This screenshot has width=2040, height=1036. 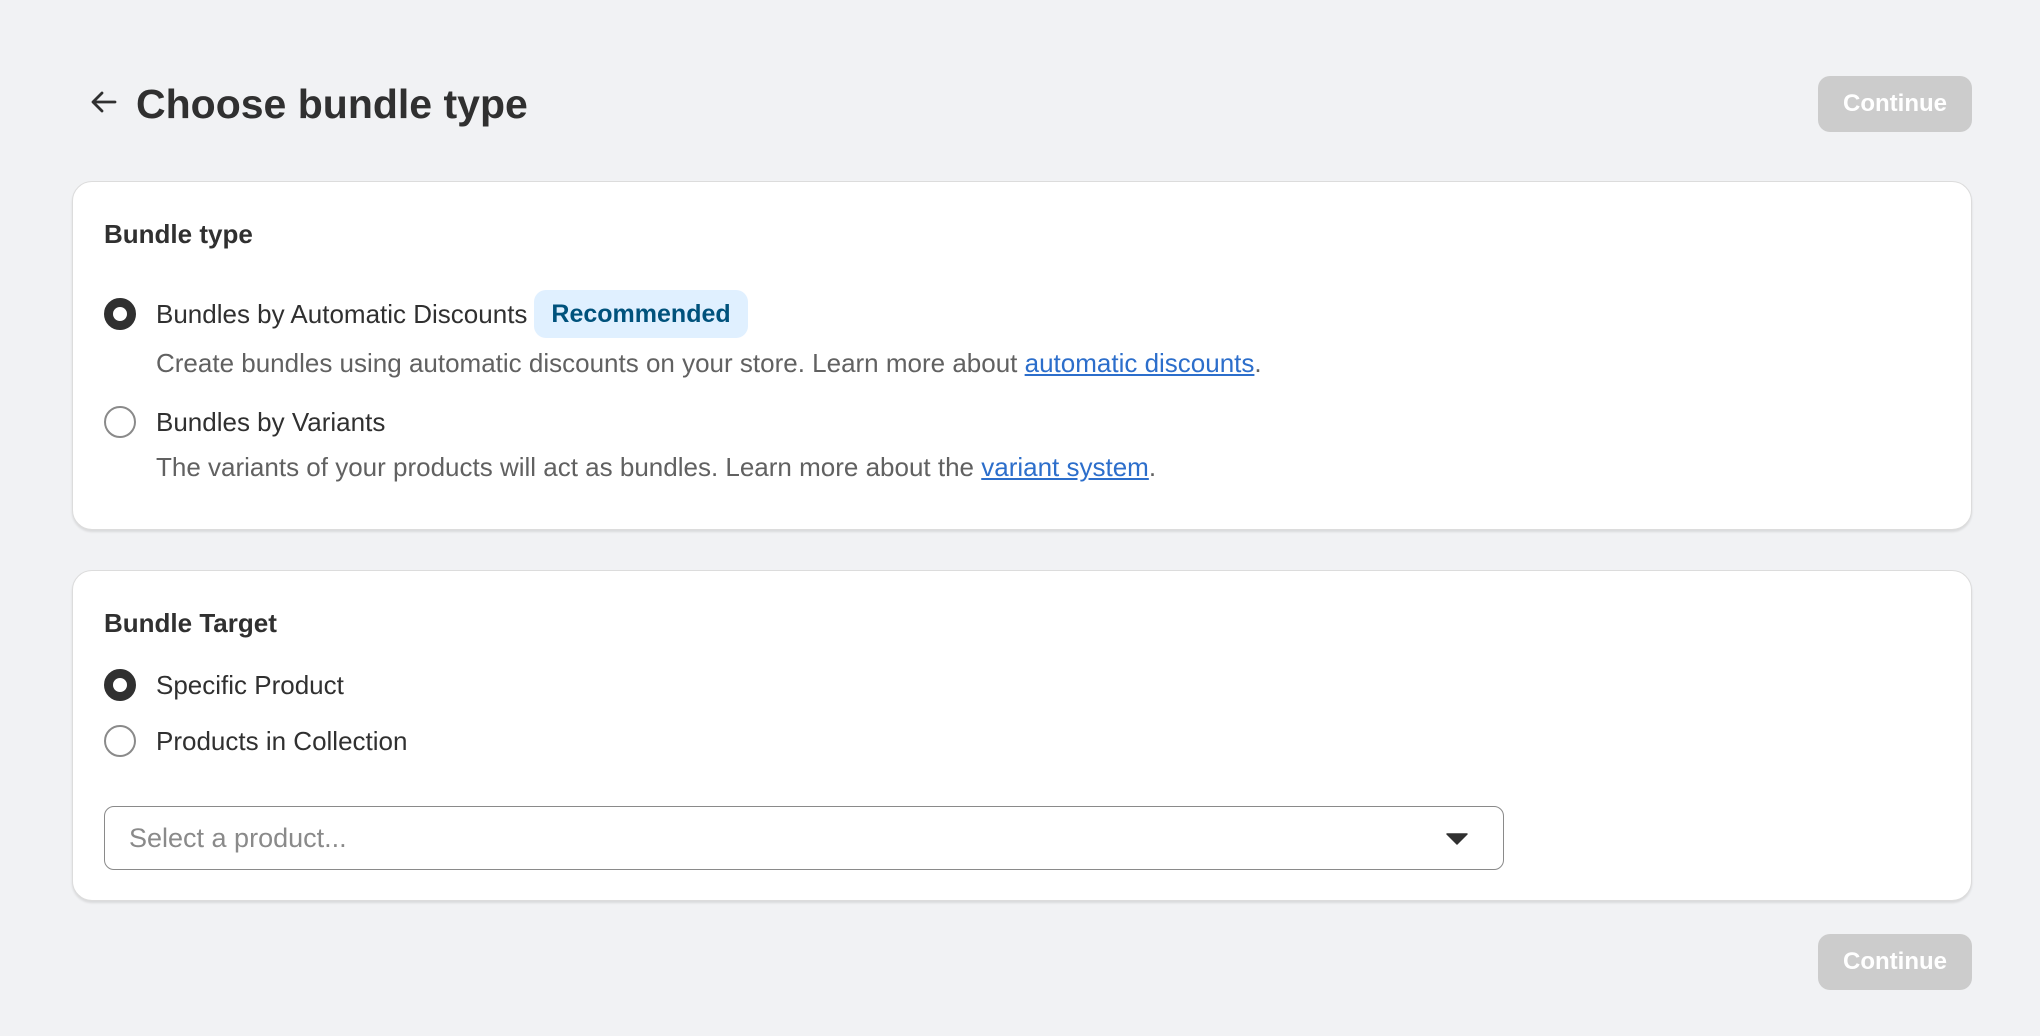 I want to click on page-header: Choose bundle type Continue, so click(x=1022, y=104).